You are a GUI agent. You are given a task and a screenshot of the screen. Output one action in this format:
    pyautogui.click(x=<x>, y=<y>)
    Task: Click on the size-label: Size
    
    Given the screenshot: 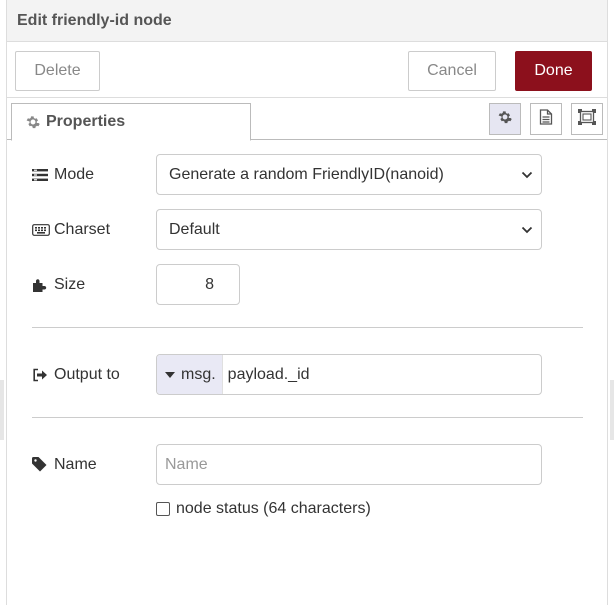 What is the action you would take?
    pyautogui.click(x=70, y=284)
    